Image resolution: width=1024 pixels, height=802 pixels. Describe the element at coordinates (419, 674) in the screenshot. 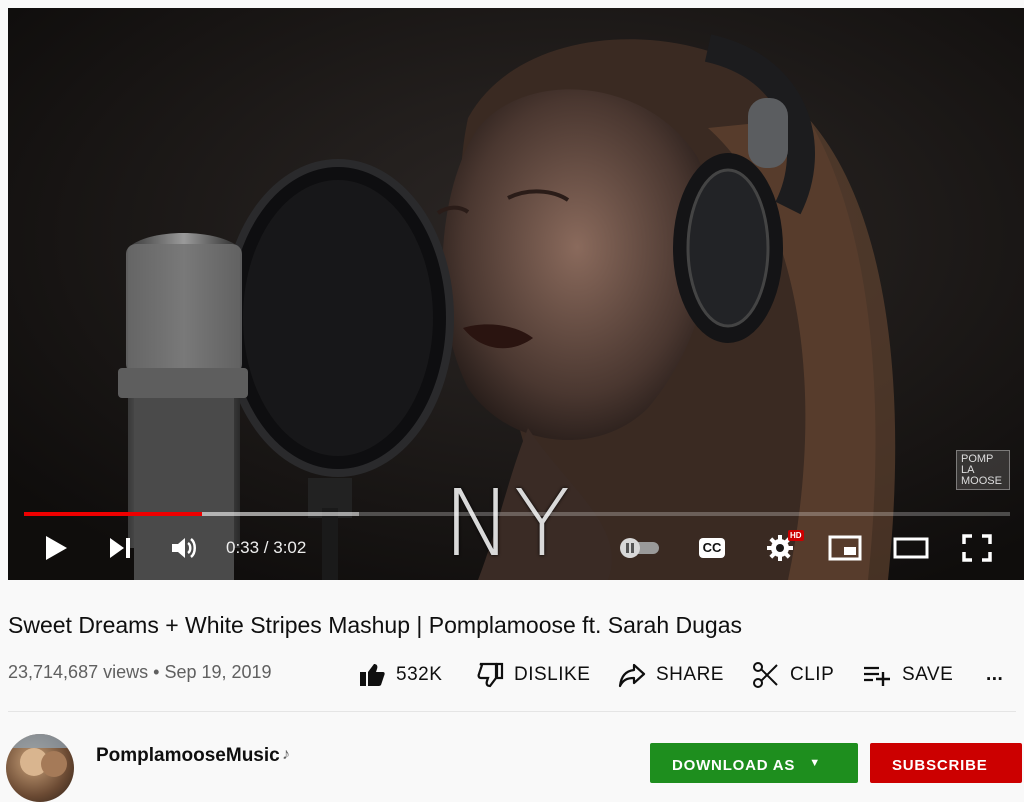

I see `like-count: 532K` at that location.